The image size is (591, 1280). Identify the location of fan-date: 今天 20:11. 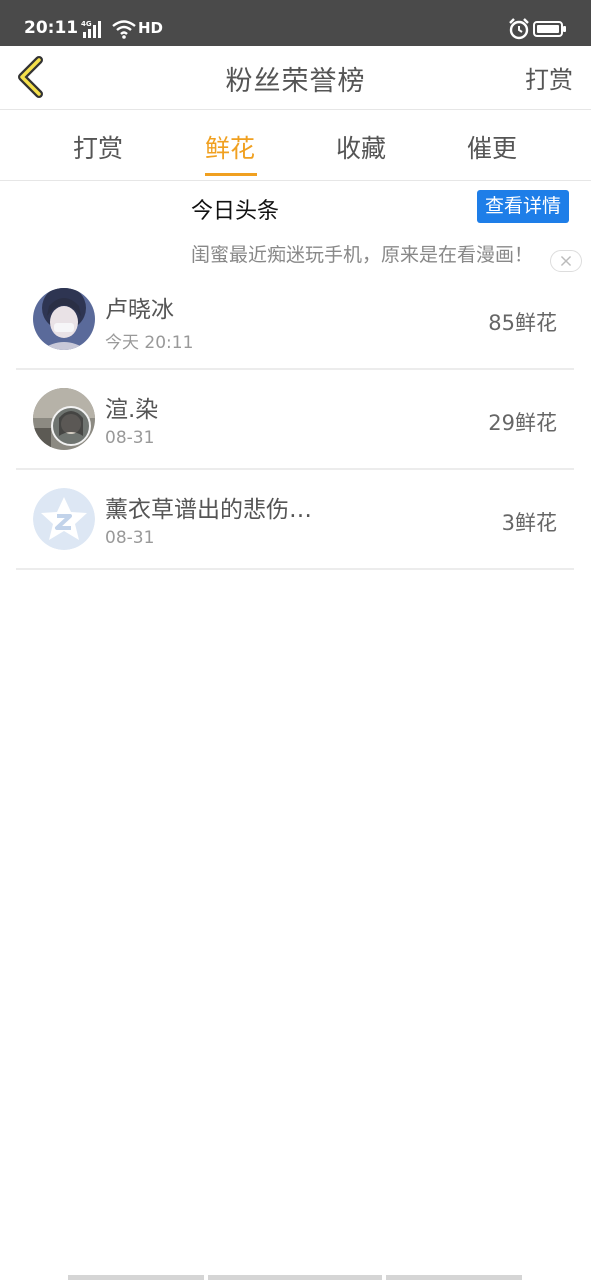
(149, 343).